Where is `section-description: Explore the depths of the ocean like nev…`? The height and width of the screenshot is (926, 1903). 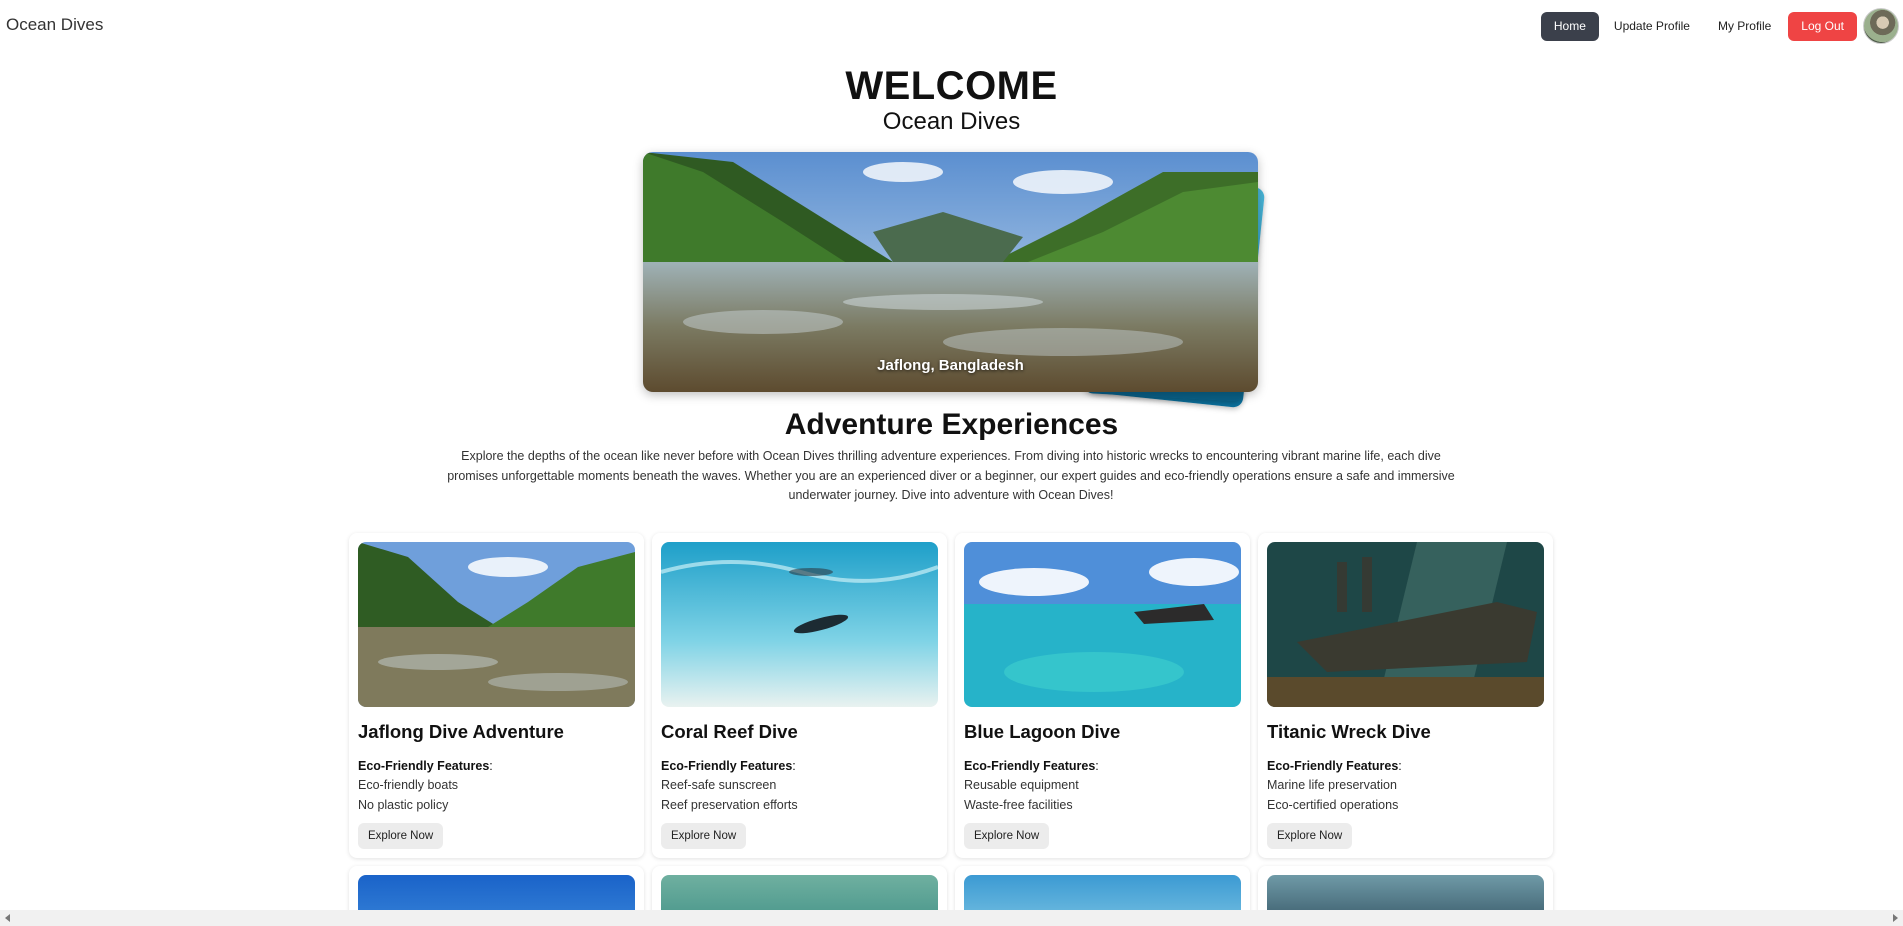 section-description: Explore the depths of the ocean like nev… is located at coordinates (951, 475).